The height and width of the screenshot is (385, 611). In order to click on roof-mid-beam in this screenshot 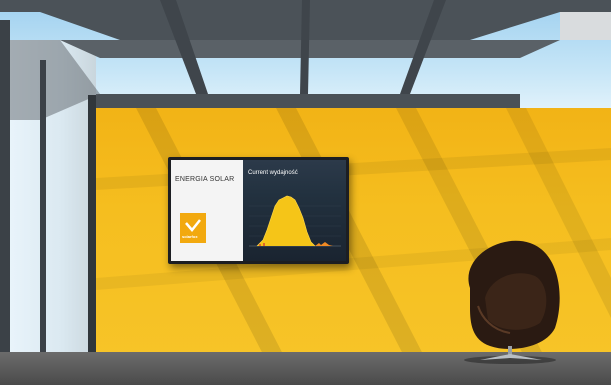, I will do `click(310, 49)`.